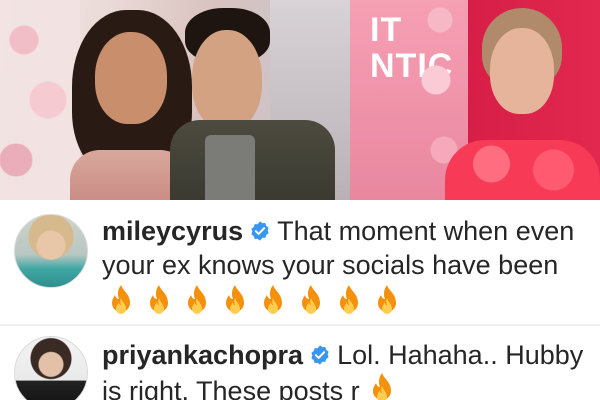 Image resolution: width=600 pixels, height=400 pixels. I want to click on man-shirt, so click(230, 167).